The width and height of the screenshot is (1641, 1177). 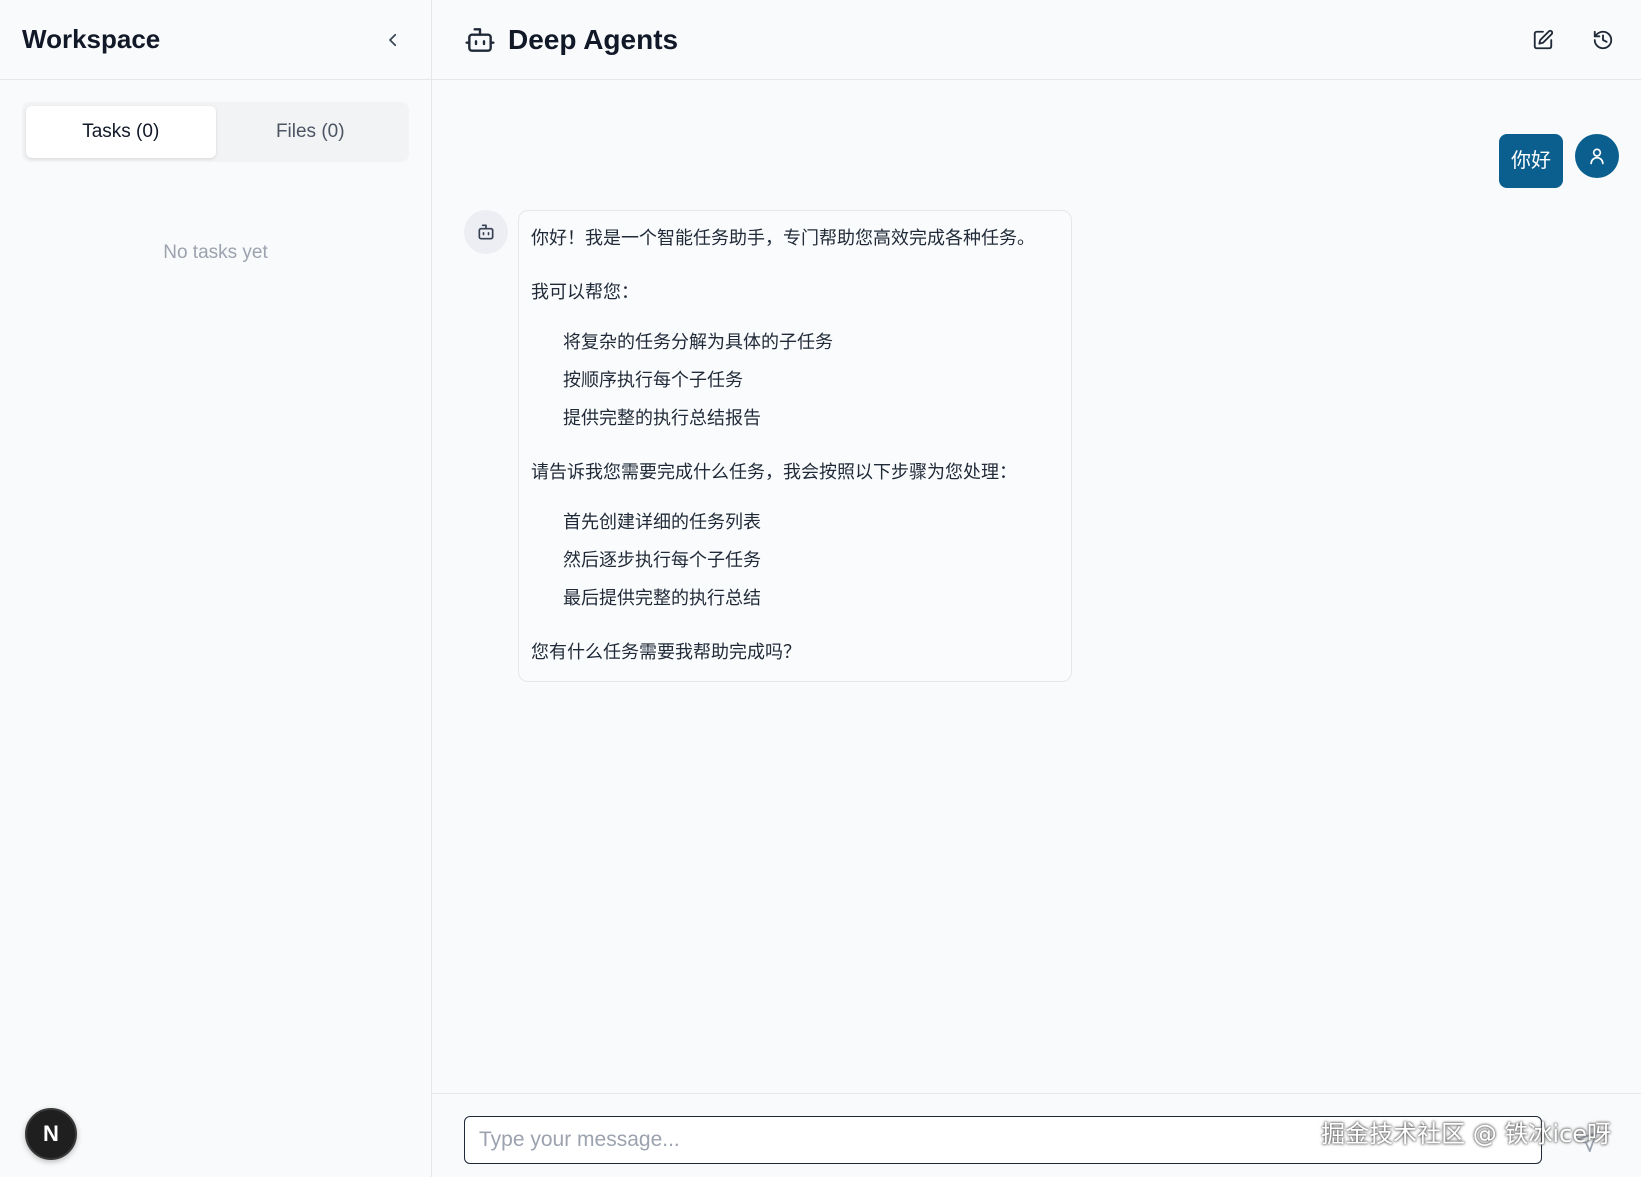 What do you see at coordinates (795, 380) in the screenshot?
I see `help-list: 将复杂的任务分解为具体的子任务 按顺序执行每个子任务 提供完整的执行总结报告` at bounding box center [795, 380].